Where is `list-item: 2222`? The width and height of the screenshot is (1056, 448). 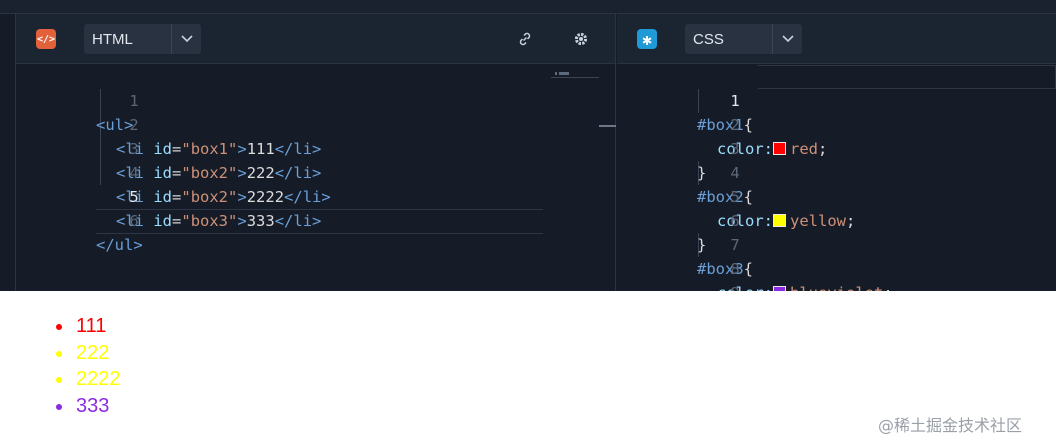 list-item: 2222 is located at coordinates (88, 379).